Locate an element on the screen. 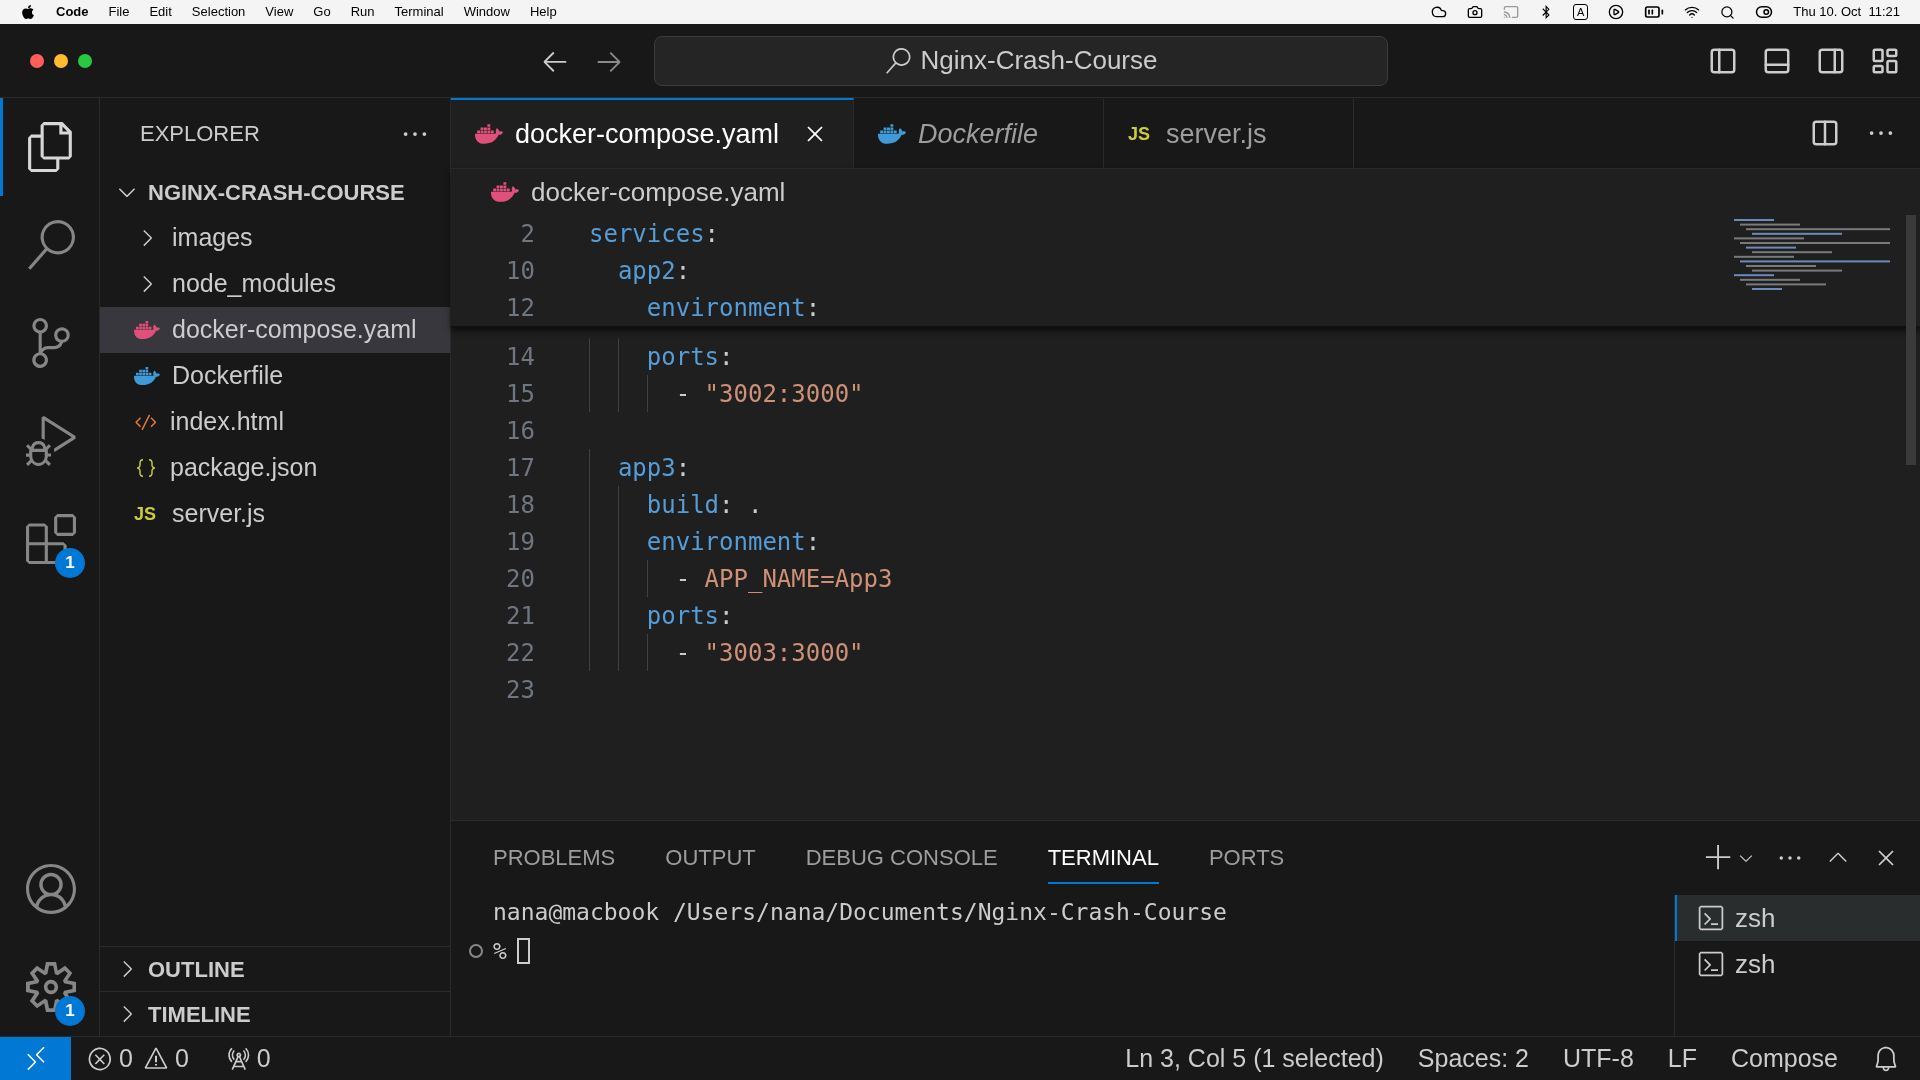 Image resolution: width=1920 pixels, height=1080 pixels. error-icon is located at coordinates (100, 1058).